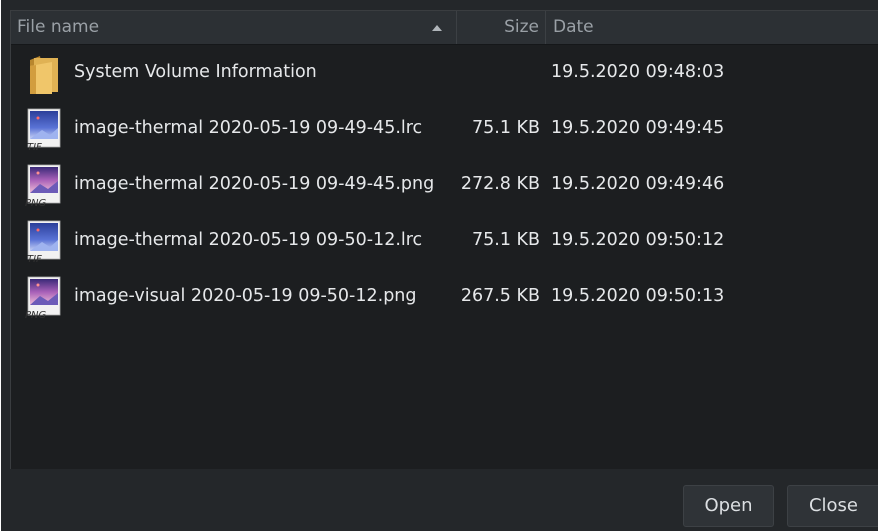  What do you see at coordinates (501, 27) in the screenshot?
I see `column-header-size: Size` at bounding box center [501, 27].